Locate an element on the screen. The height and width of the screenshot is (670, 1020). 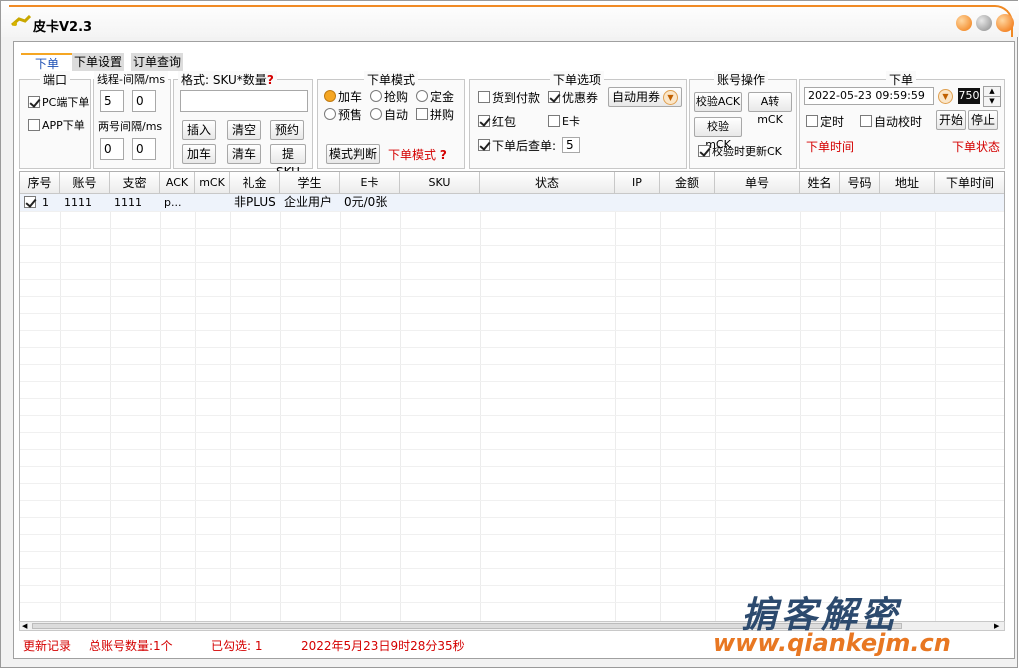
row-select-checkbox is located at coordinates (30, 202).